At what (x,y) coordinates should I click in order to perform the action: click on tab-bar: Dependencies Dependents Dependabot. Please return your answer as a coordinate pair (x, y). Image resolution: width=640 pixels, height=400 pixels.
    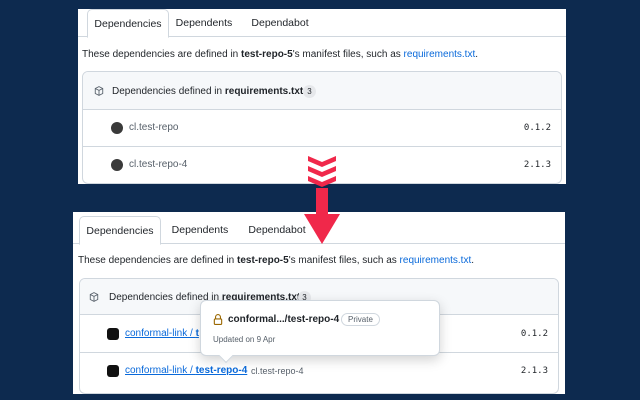
    Looking at the image, I should click on (322, 23).